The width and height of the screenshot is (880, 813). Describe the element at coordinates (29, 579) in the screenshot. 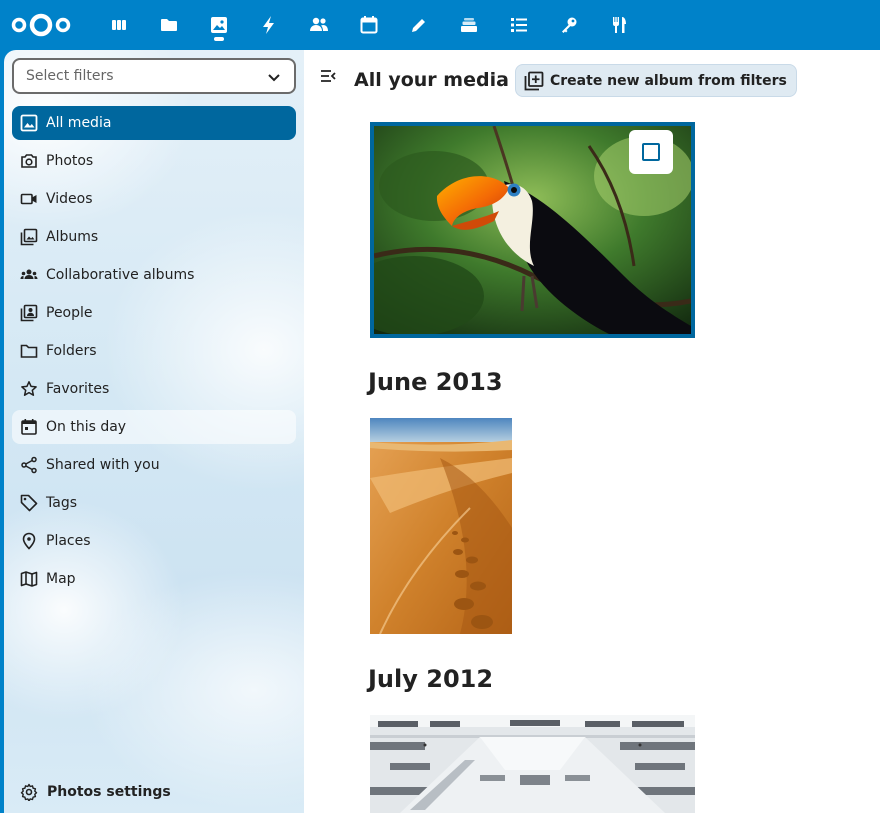

I see `map-icon` at that location.